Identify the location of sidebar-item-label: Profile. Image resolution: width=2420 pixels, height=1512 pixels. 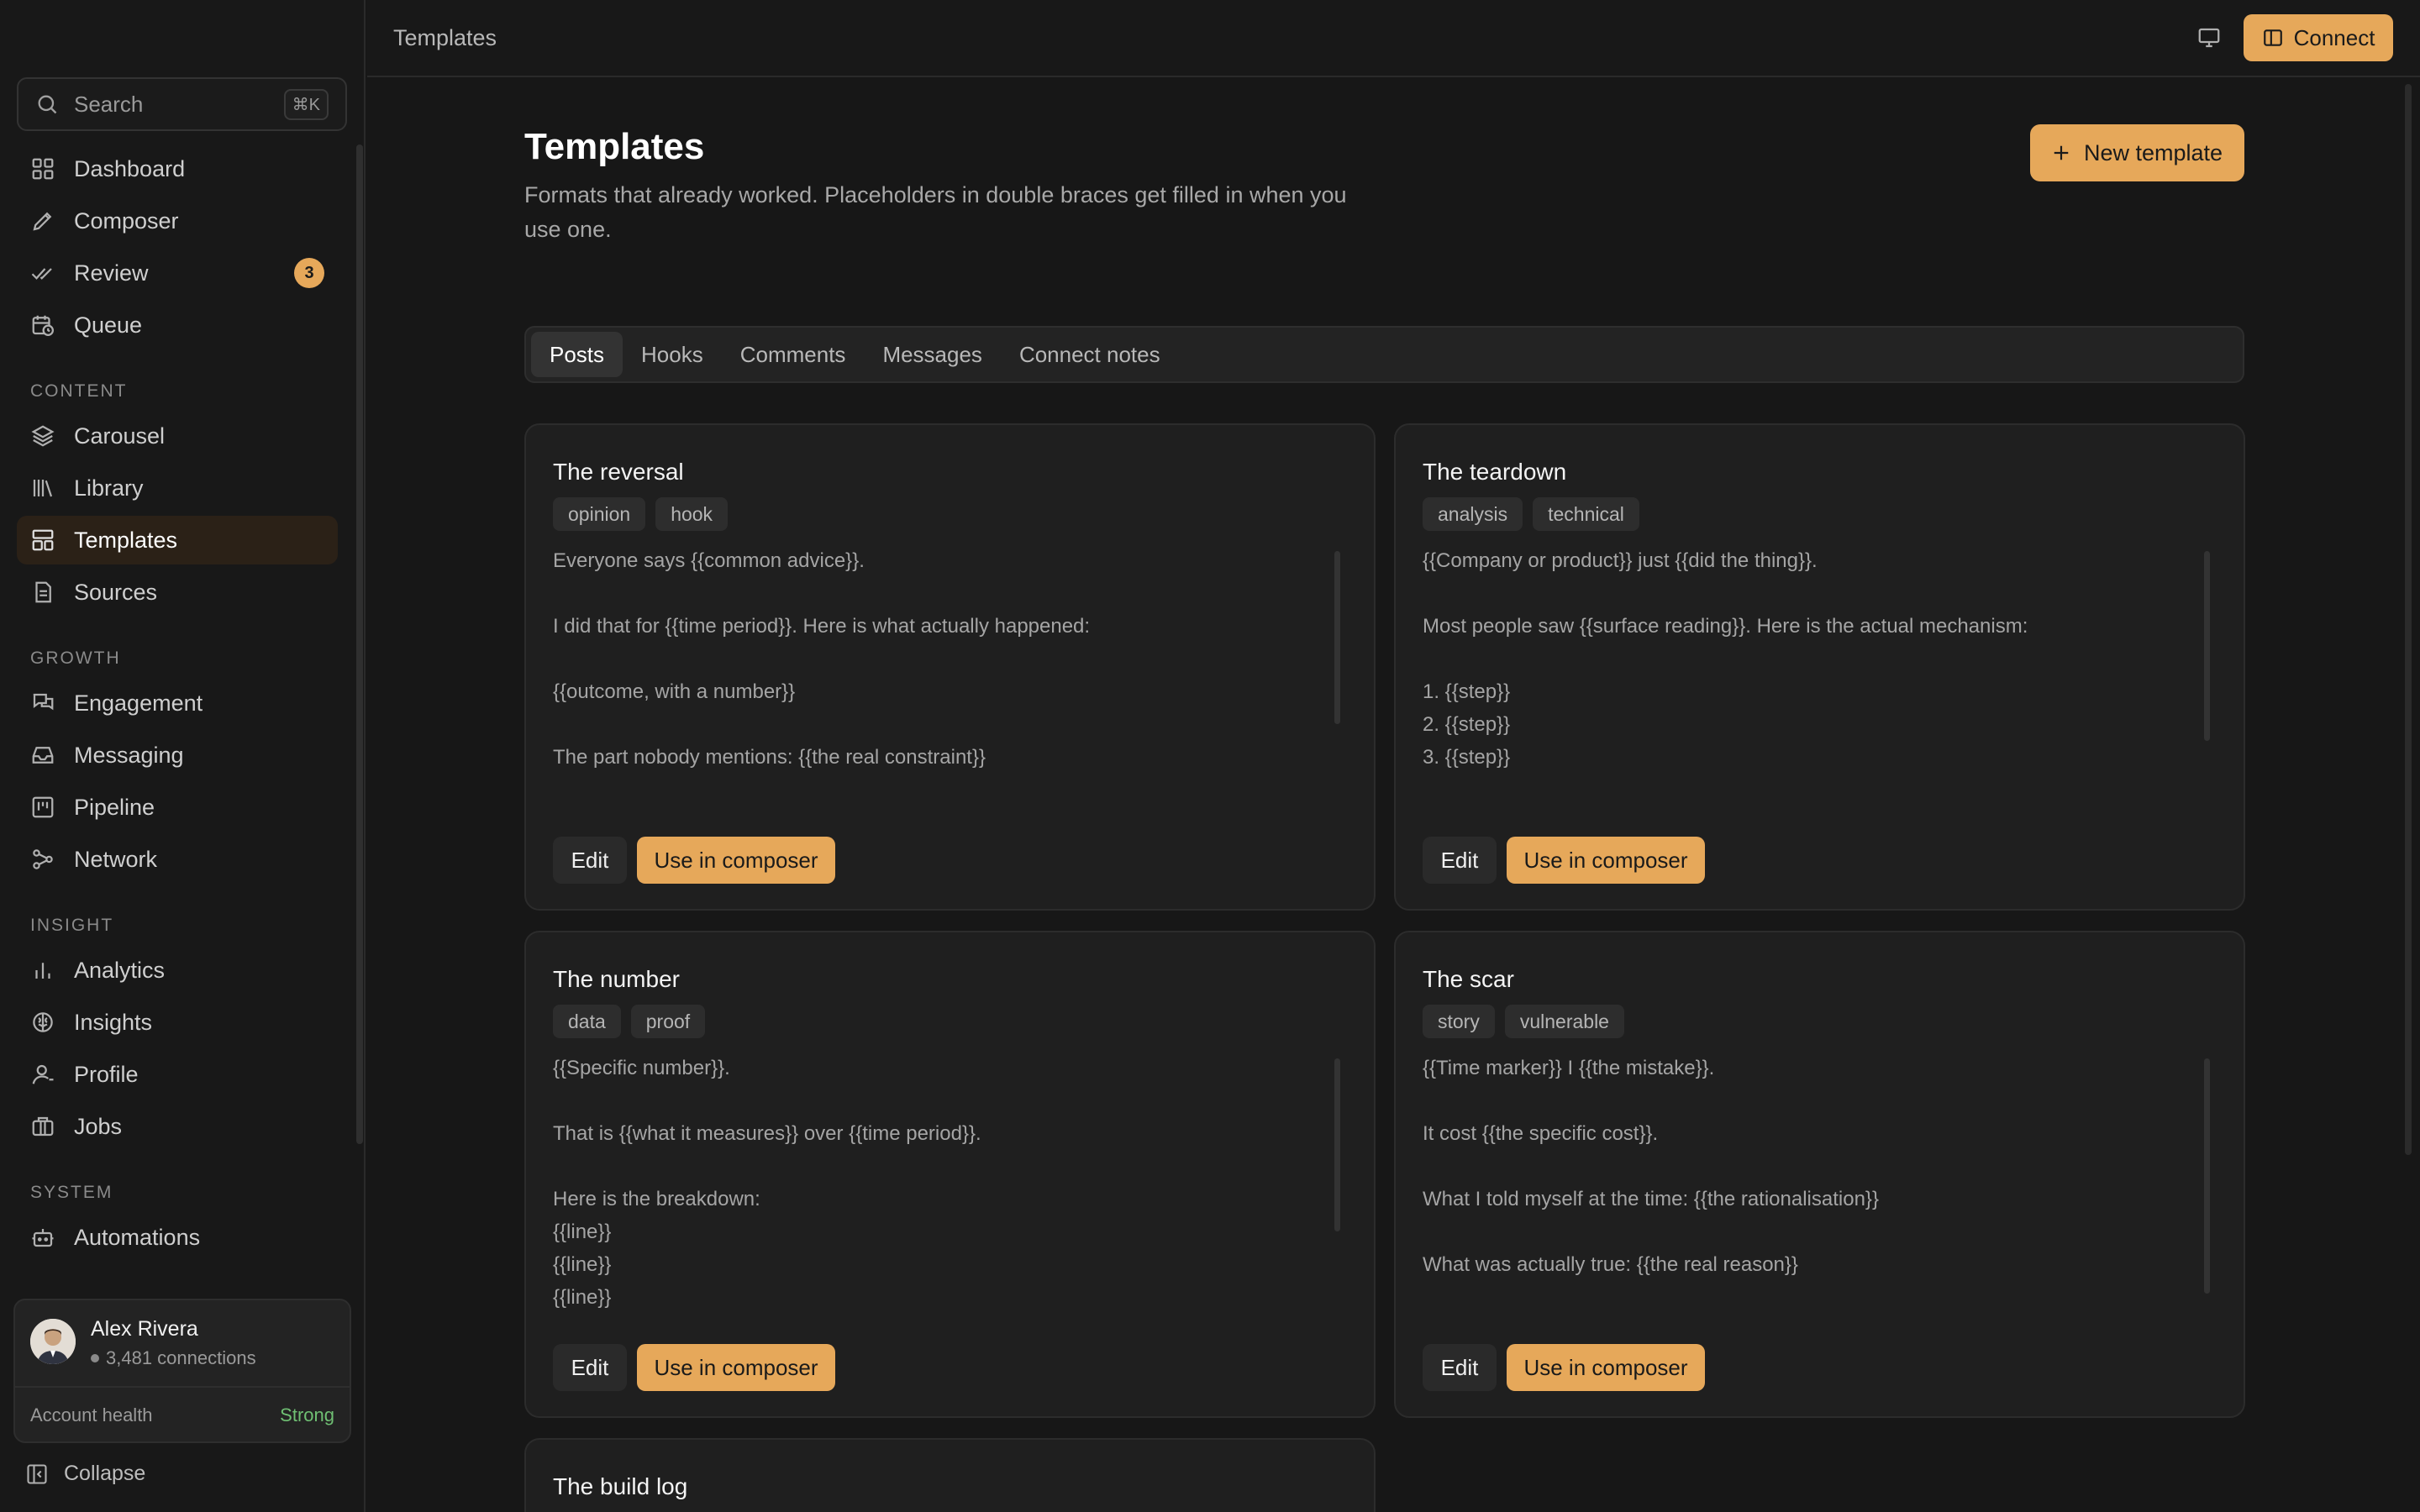
(107, 1074).